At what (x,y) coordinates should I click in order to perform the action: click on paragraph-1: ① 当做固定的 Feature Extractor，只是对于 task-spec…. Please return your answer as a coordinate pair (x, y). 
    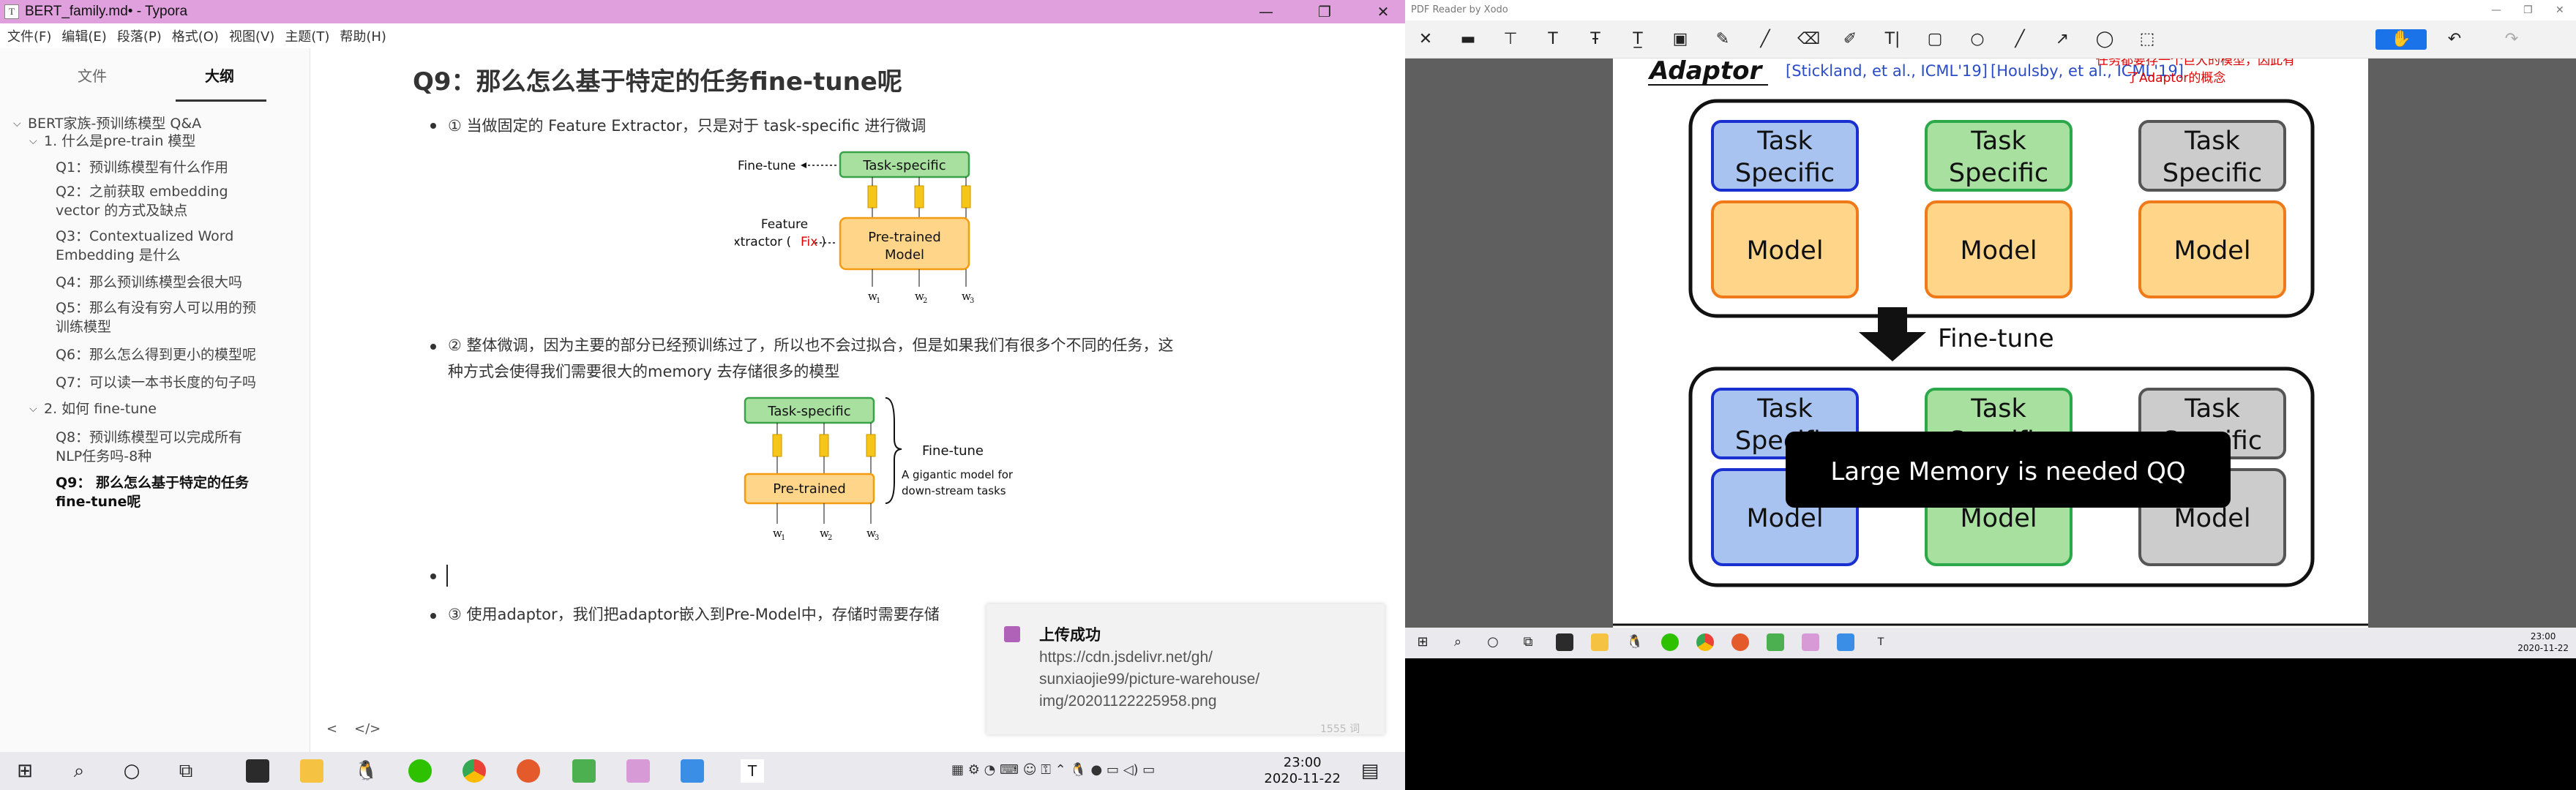
    Looking at the image, I should click on (687, 126).